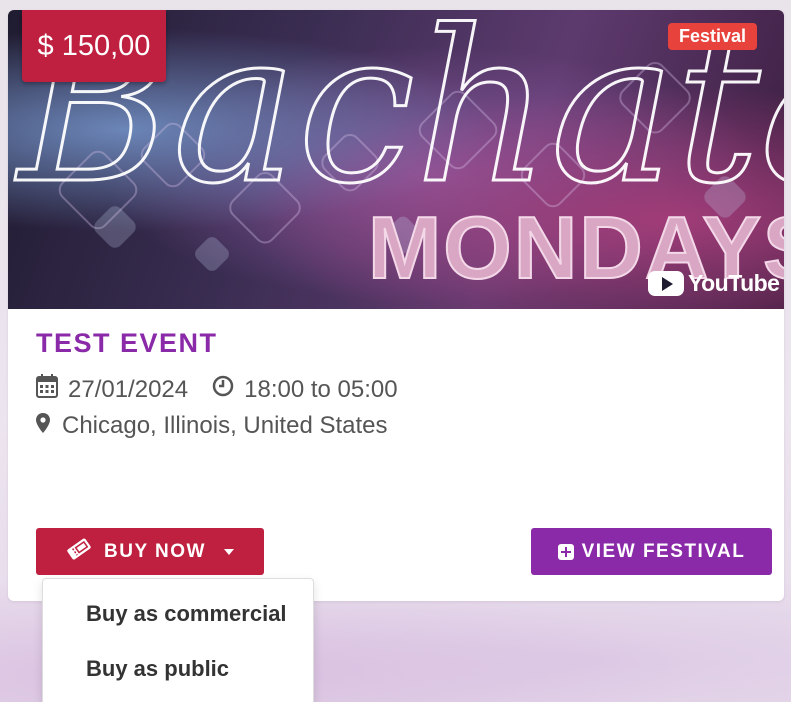  Describe the element at coordinates (157, 669) in the screenshot. I see `buy-as-public-option: Buy as public` at that location.